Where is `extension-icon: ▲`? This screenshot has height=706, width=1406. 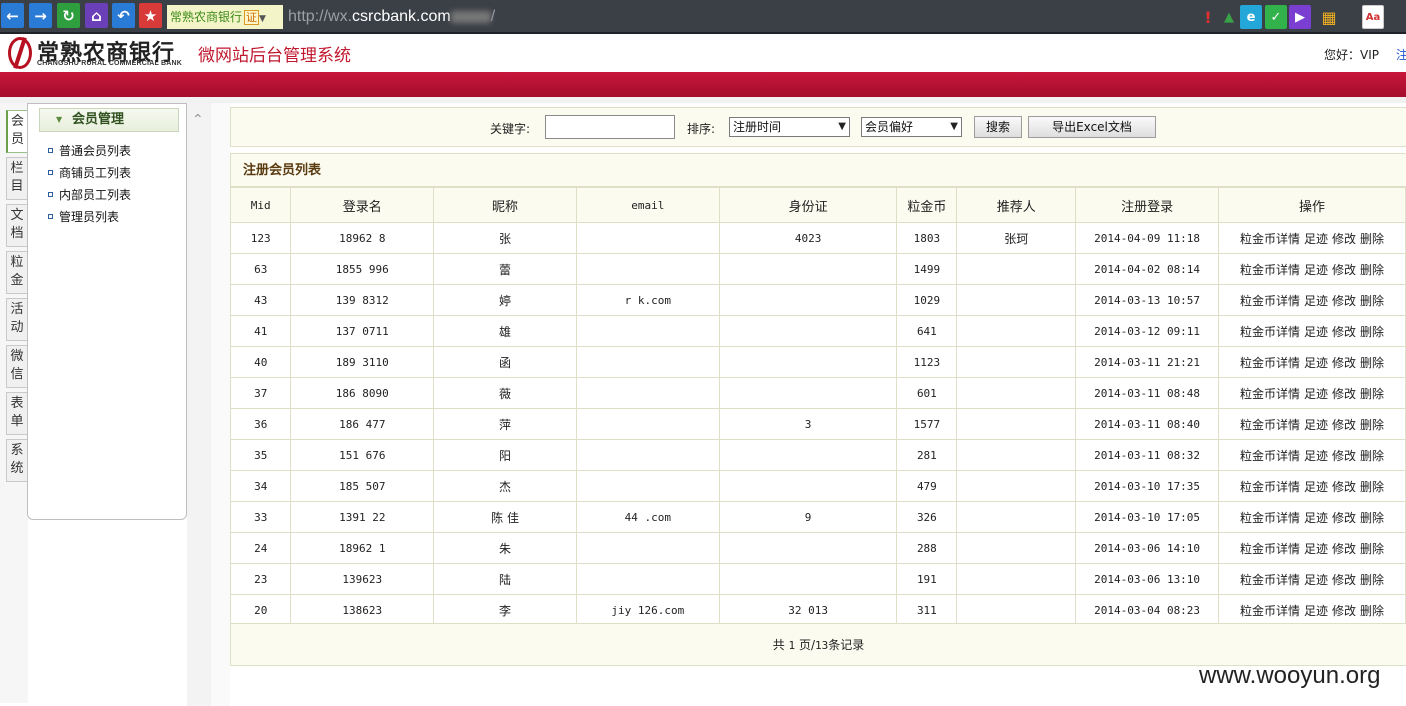
extension-icon: ▲ is located at coordinates (1229, 17).